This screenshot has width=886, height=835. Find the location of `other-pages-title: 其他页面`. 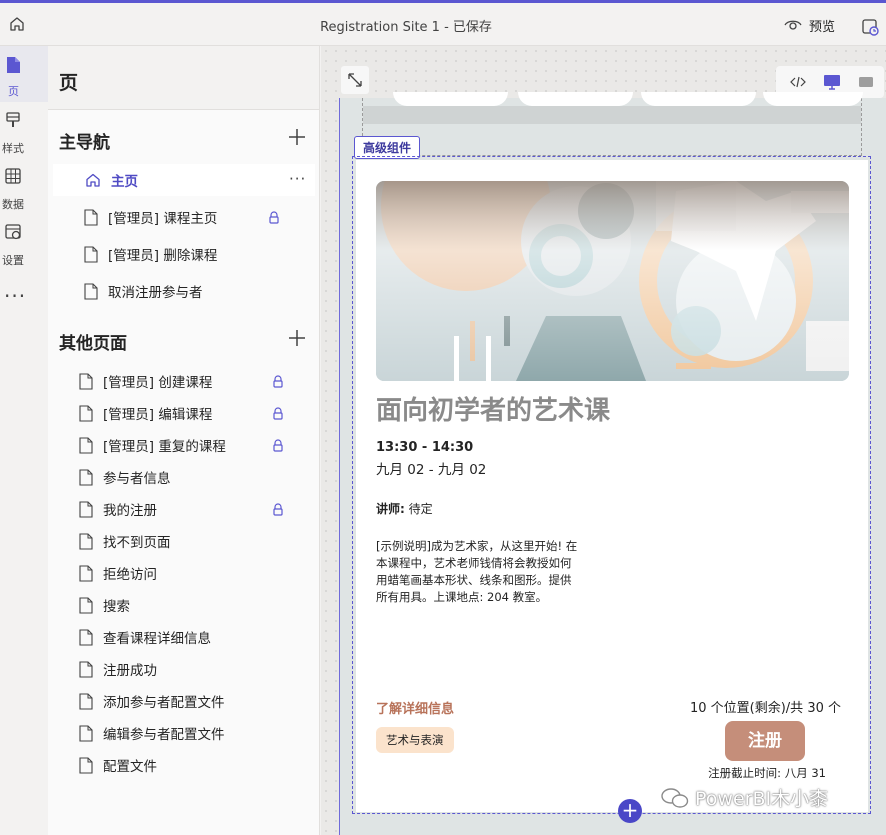

other-pages-title: 其他页面 is located at coordinates (93, 344).